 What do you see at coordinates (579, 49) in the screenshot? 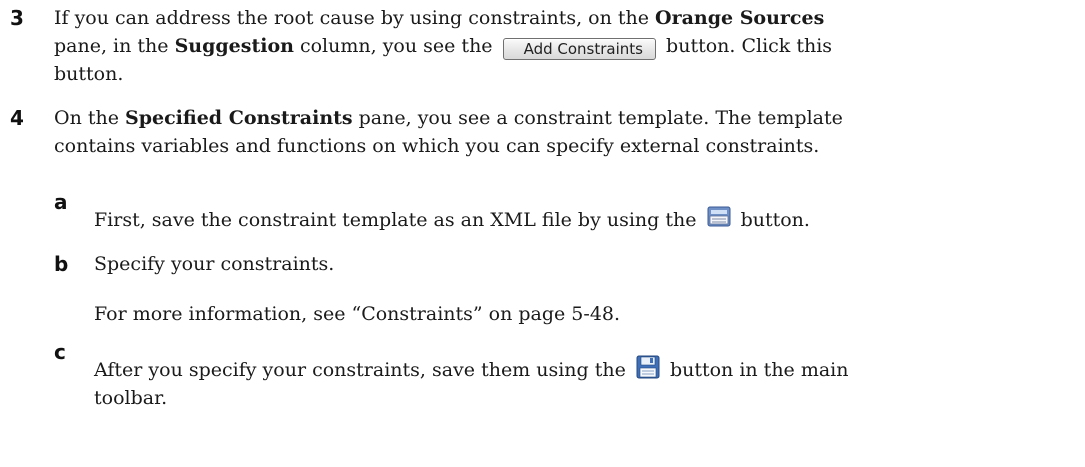
I see `add-constraints-button: Add Constraints` at bounding box center [579, 49].